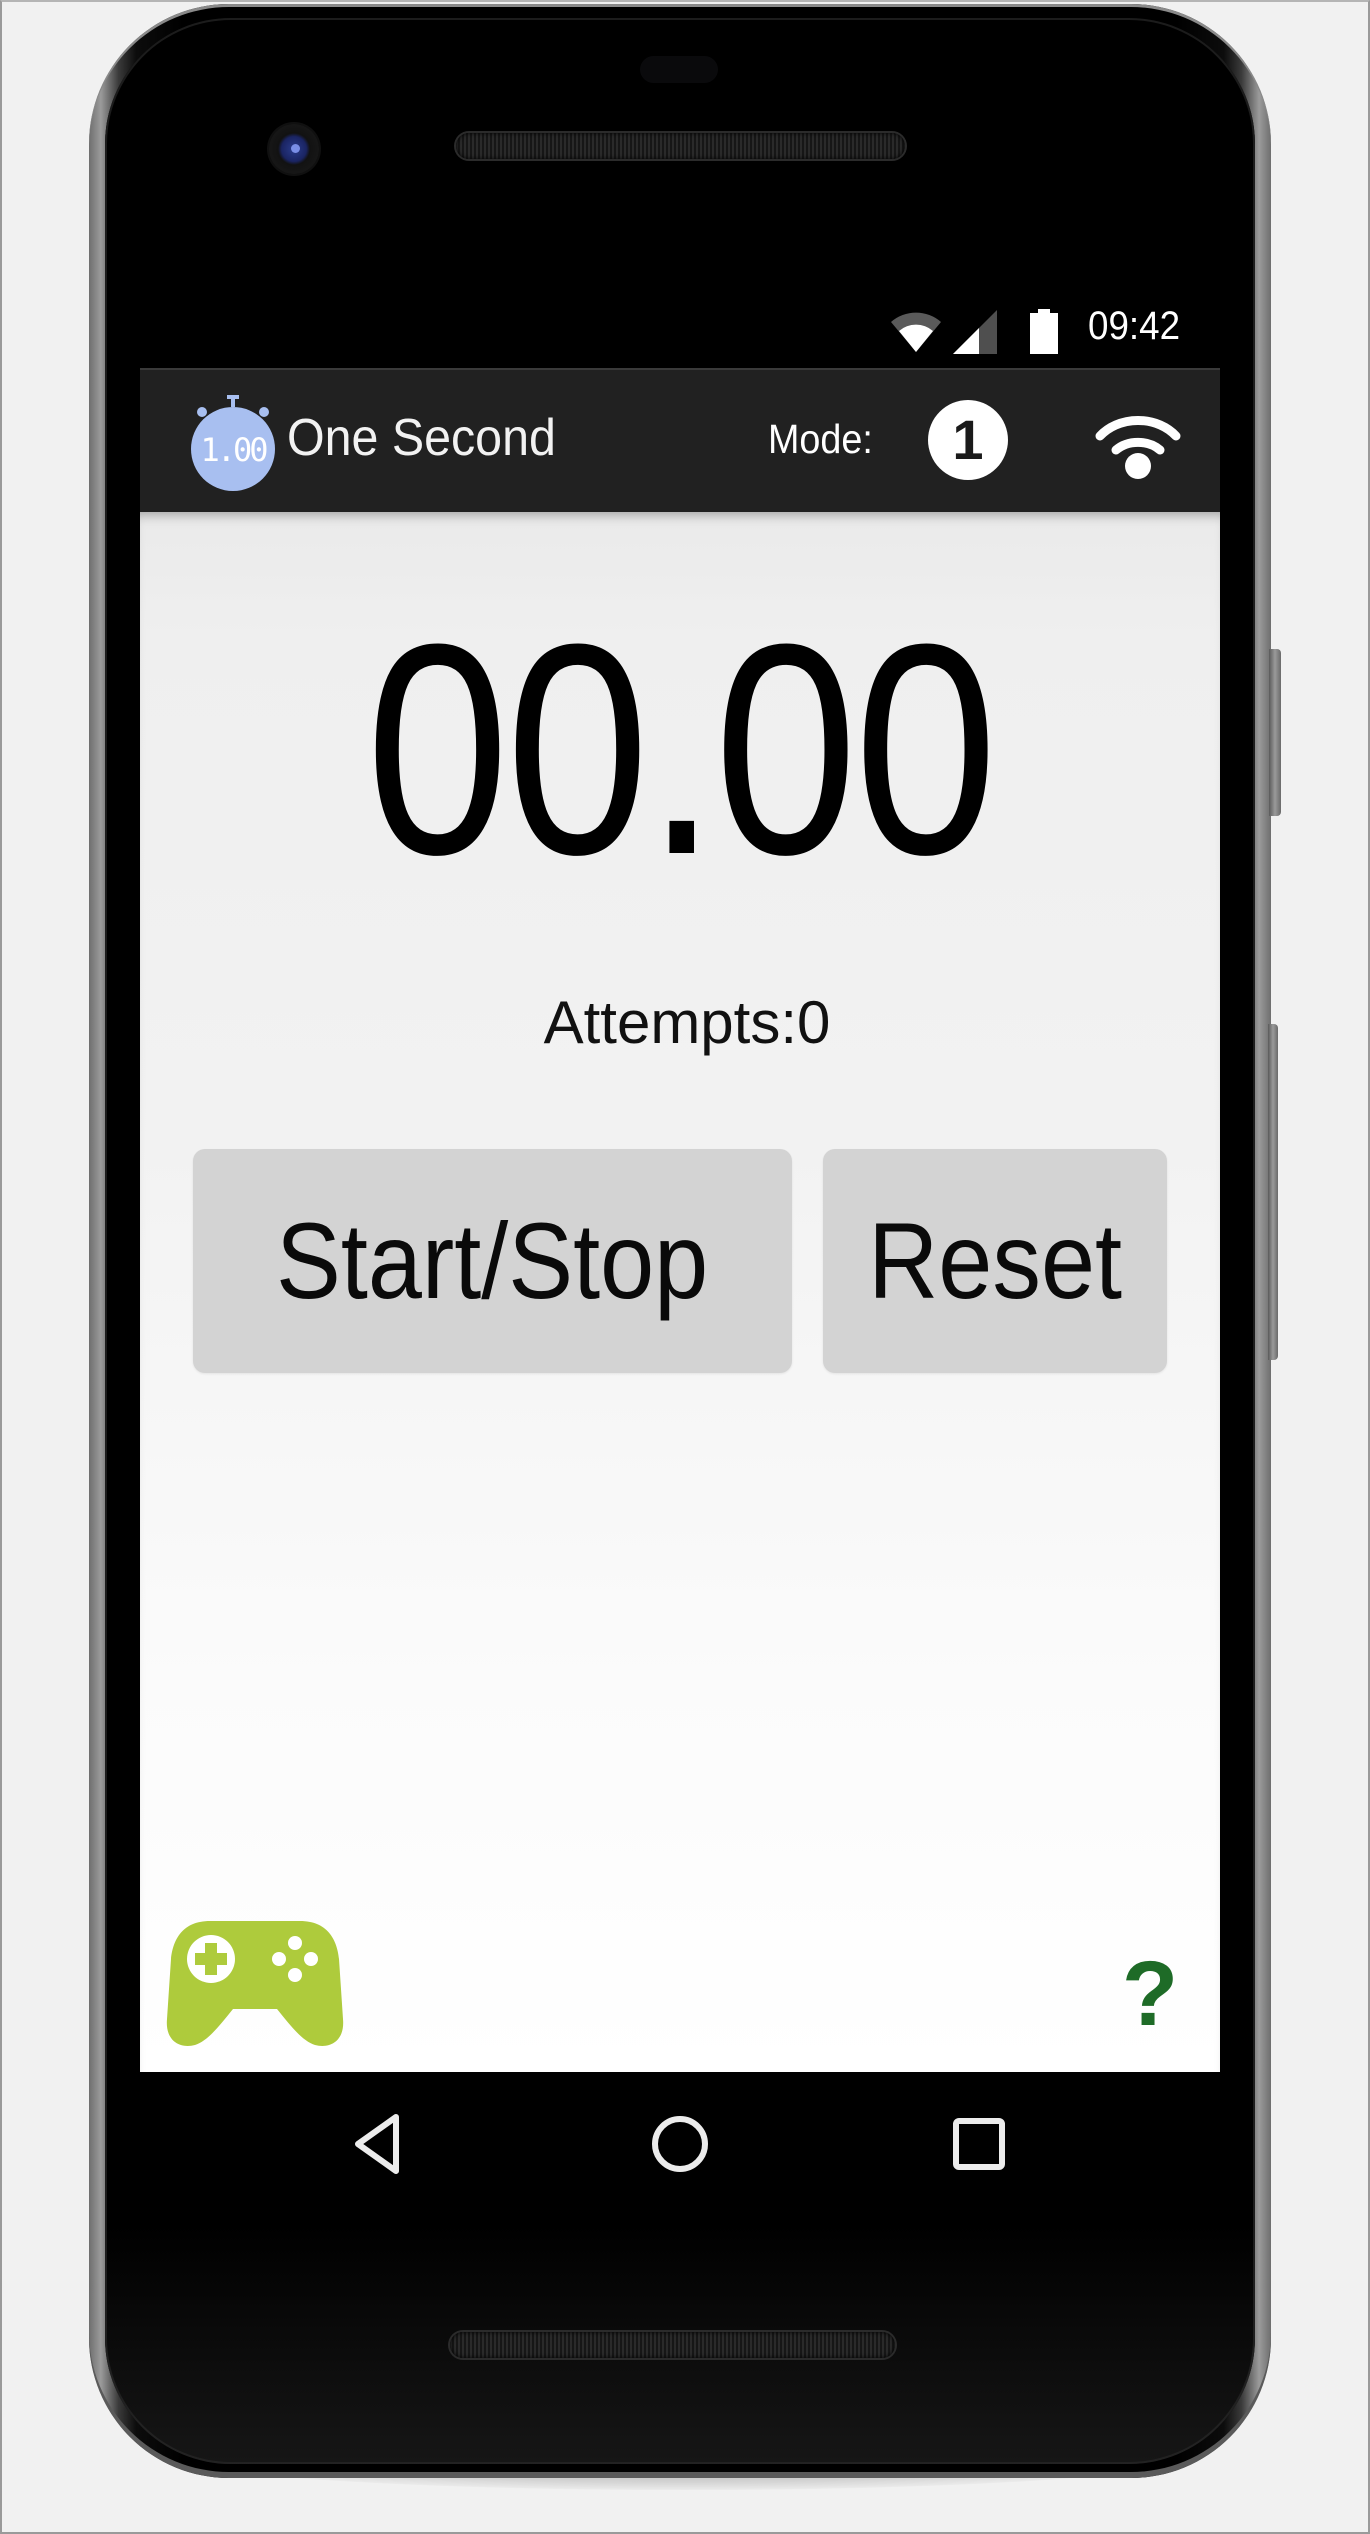 This screenshot has width=1370, height=2534. I want to click on proximity-sensor, so click(679, 69).